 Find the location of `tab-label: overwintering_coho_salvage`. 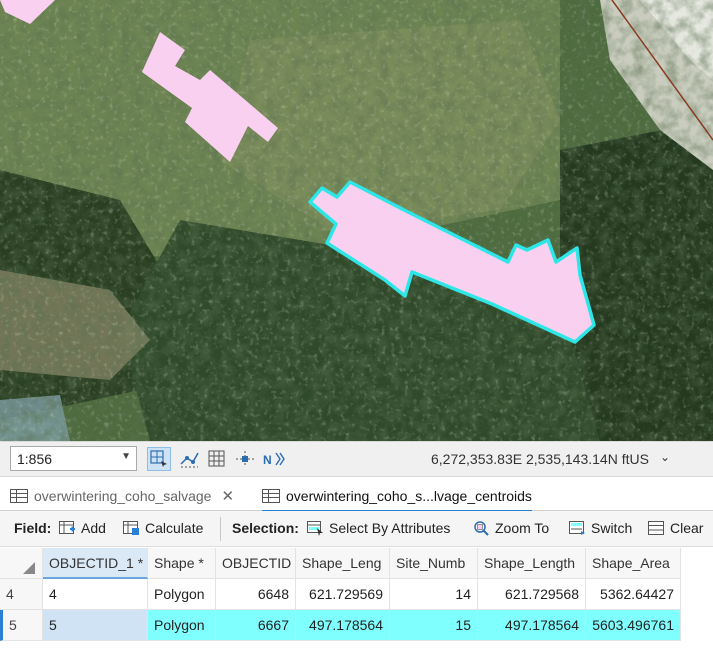

tab-label: overwintering_coho_salvage is located at coordinates (123, 496).